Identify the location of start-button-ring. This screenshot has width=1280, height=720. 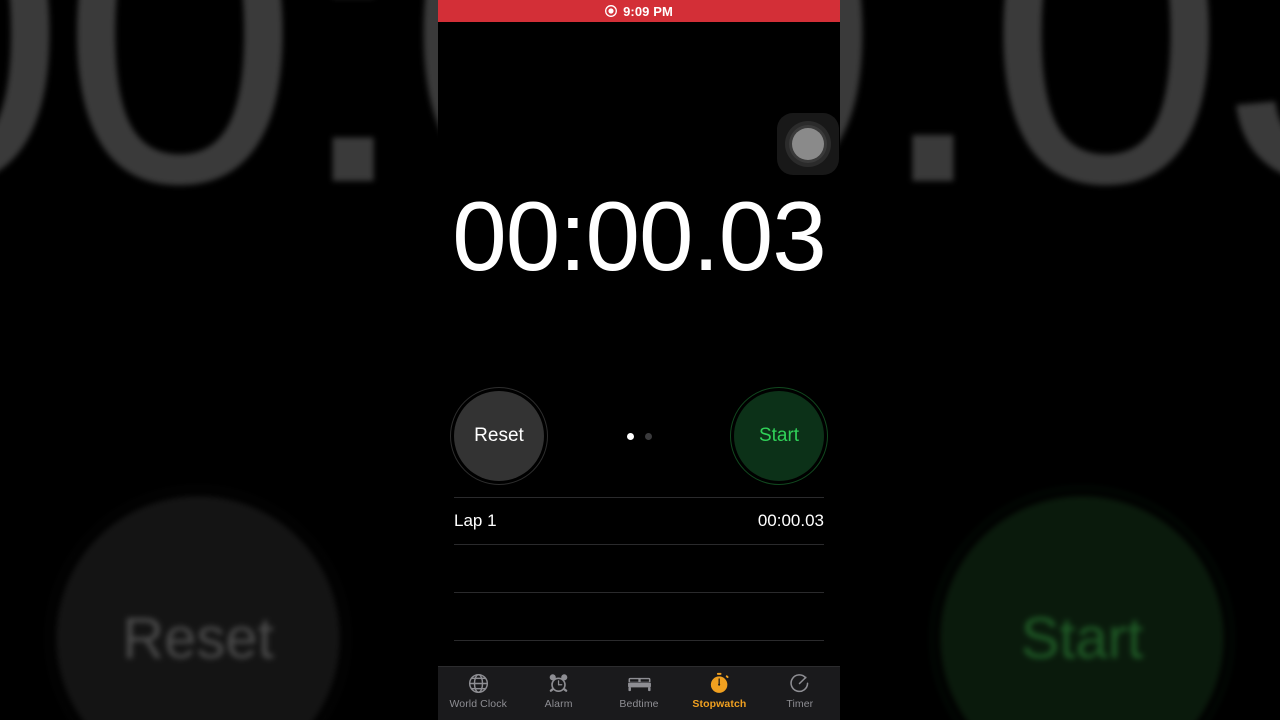
(779, 436).